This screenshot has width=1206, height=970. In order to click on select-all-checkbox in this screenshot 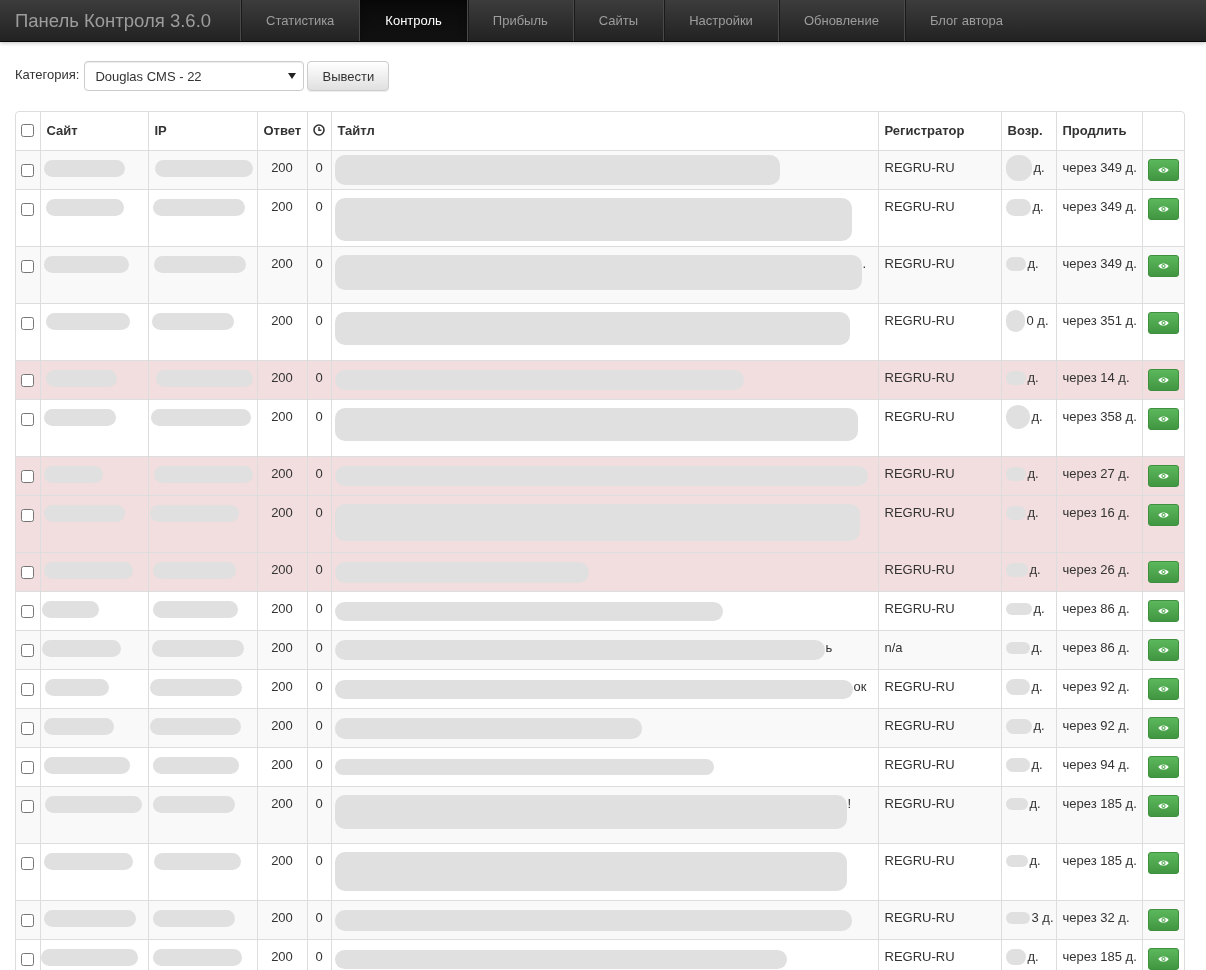, I will do `click(27, 130)`.